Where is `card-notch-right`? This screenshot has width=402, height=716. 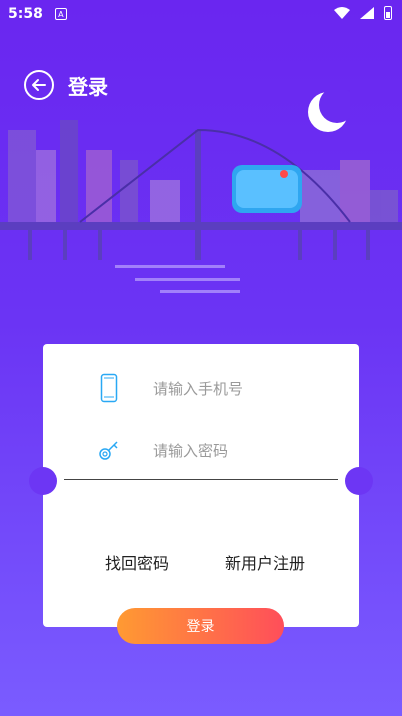
card-notch-right is located at coordinates (359, 481).